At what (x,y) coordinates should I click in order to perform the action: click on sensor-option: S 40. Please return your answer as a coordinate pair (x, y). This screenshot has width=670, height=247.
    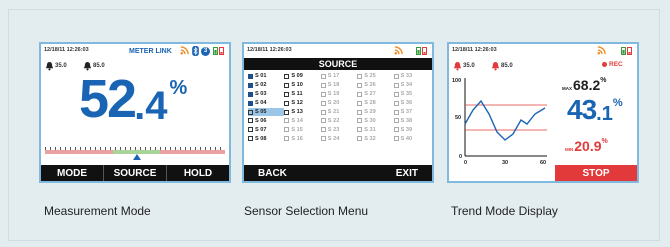
    Looking at the image, I should click on (411, 138).